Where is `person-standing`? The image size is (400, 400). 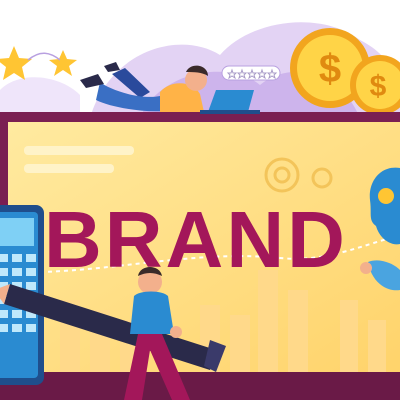
person-standing is located at coordinates (157, 333).